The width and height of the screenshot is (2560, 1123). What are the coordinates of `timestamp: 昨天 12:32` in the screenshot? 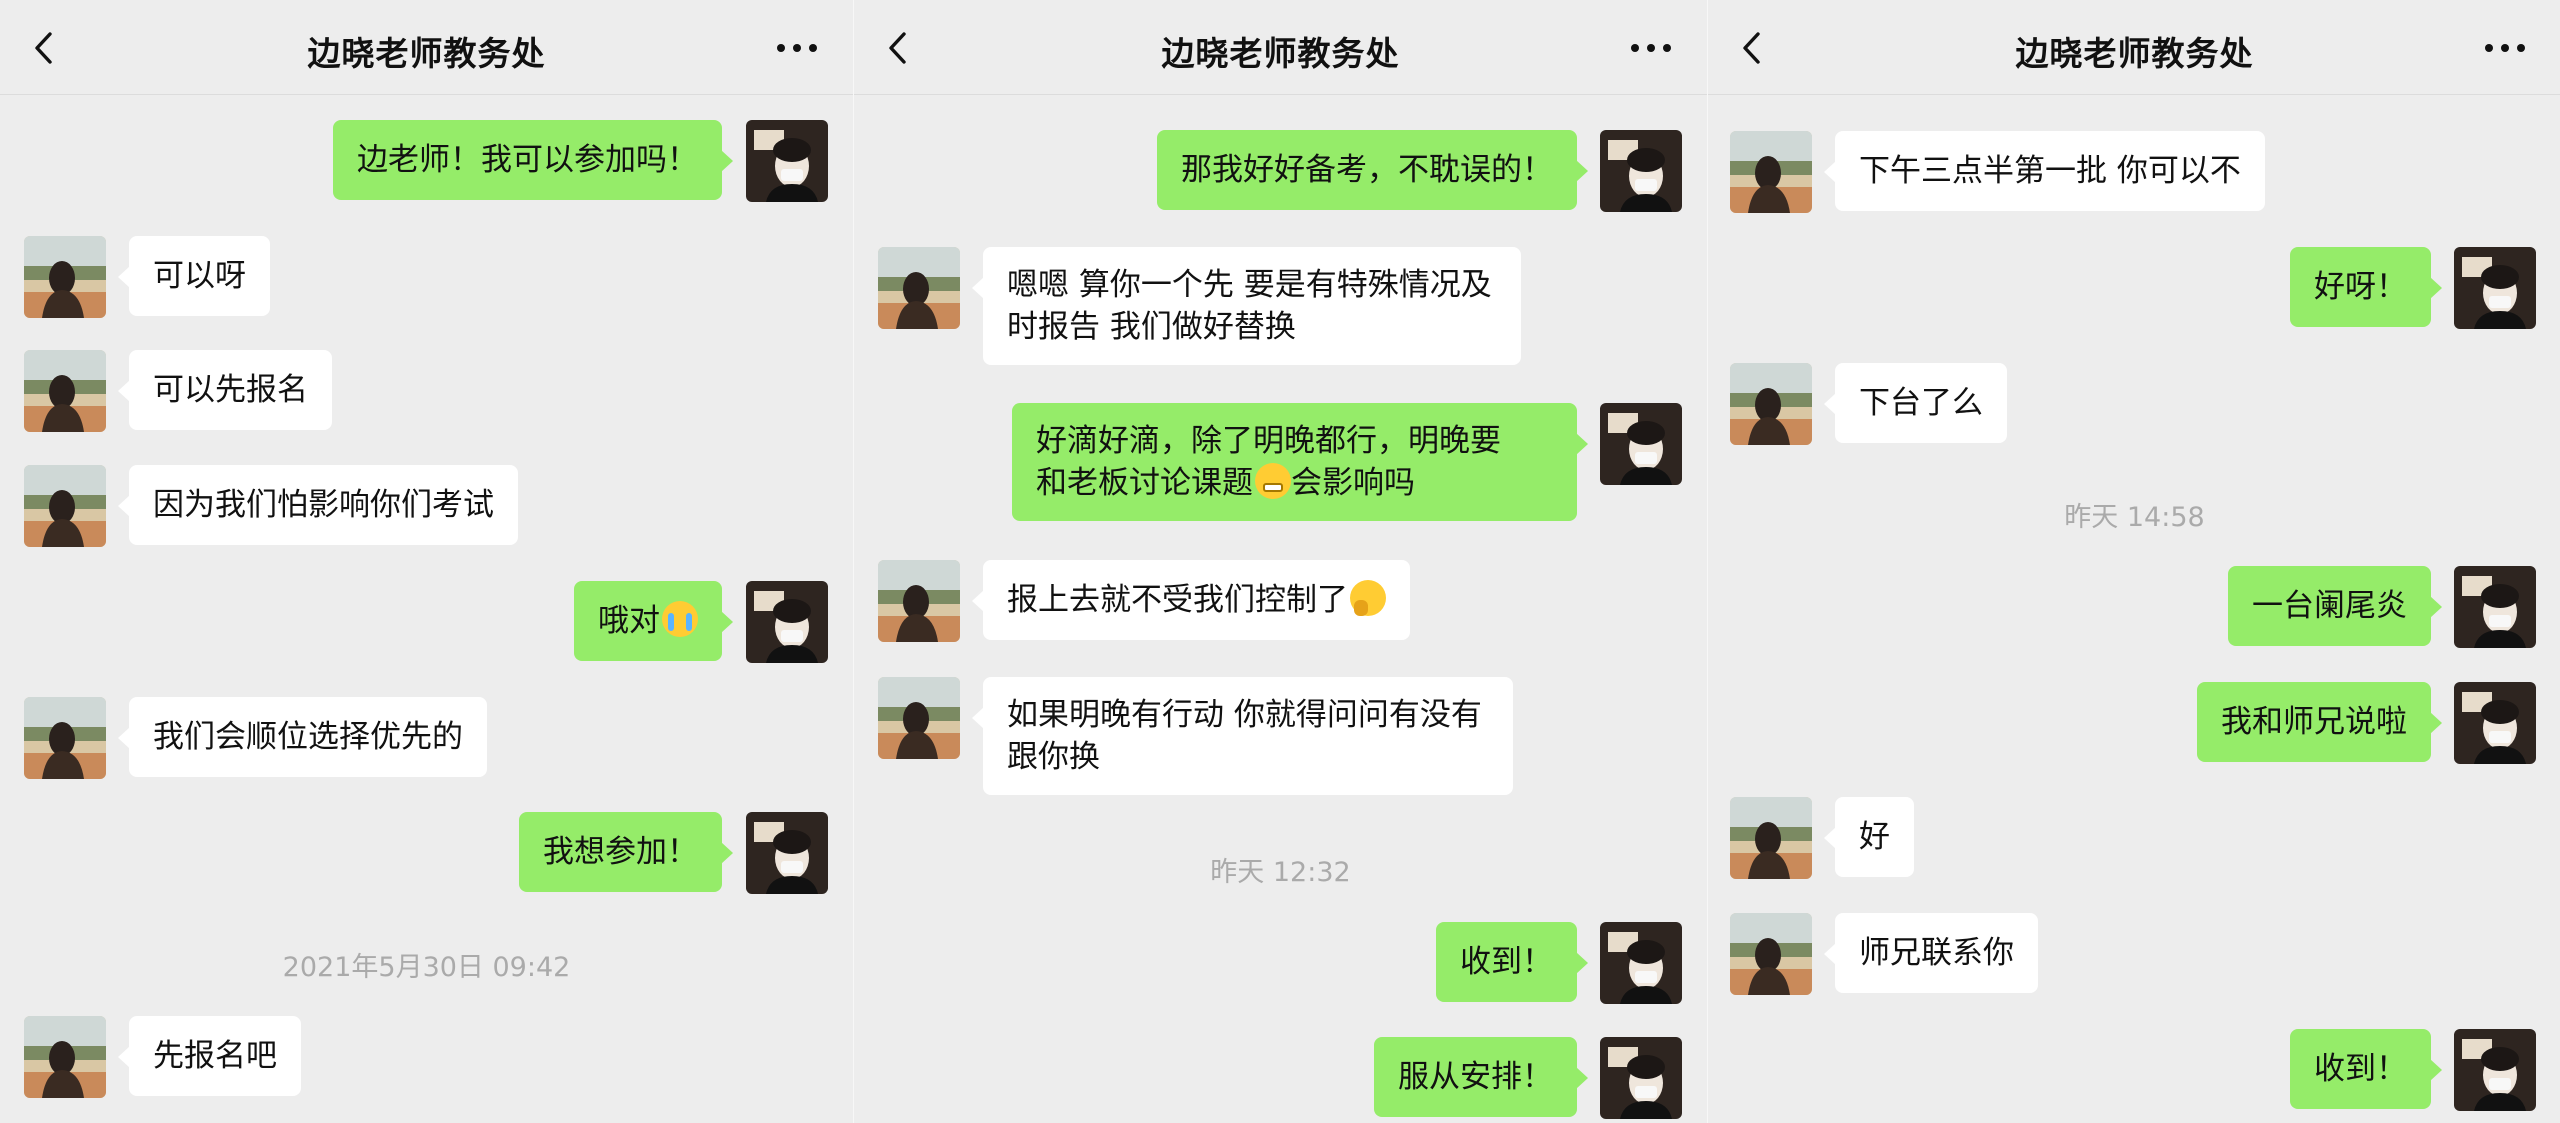 It's located at (1280, 872).